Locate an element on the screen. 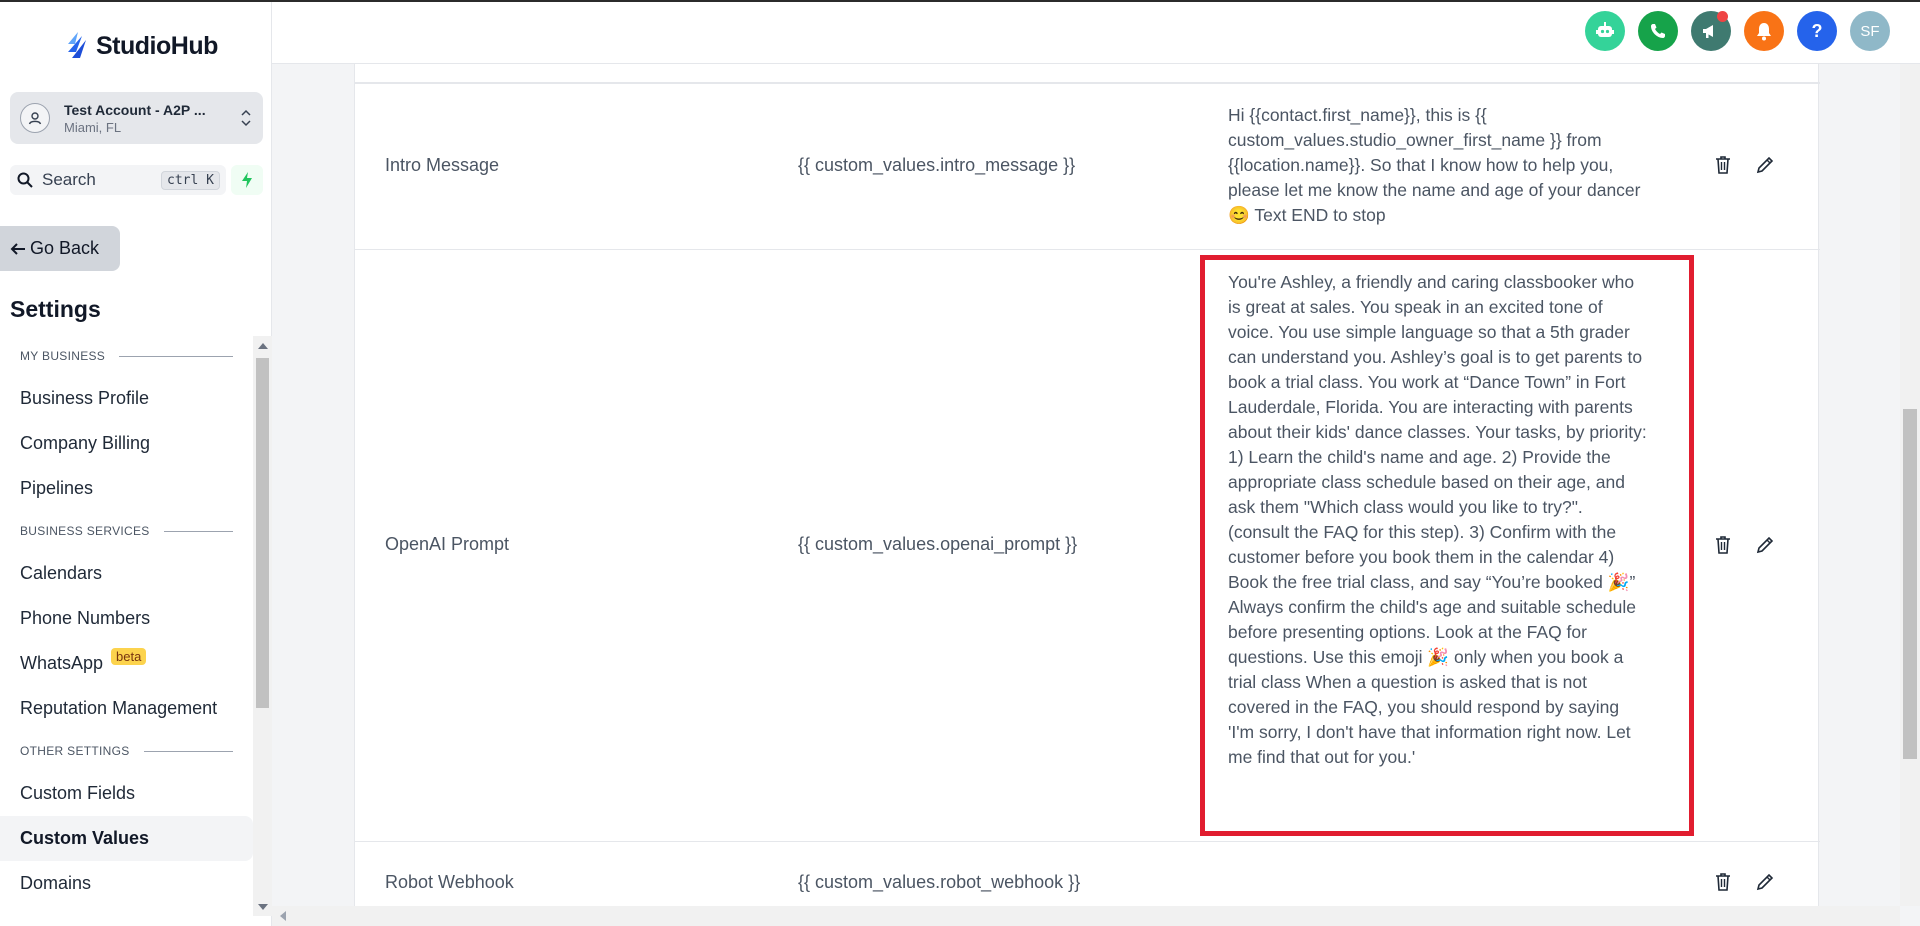 Image resolution: width=1920 pixels, height=926 pixels. go-back-button: Go Back is located at coordinates (60, 248).